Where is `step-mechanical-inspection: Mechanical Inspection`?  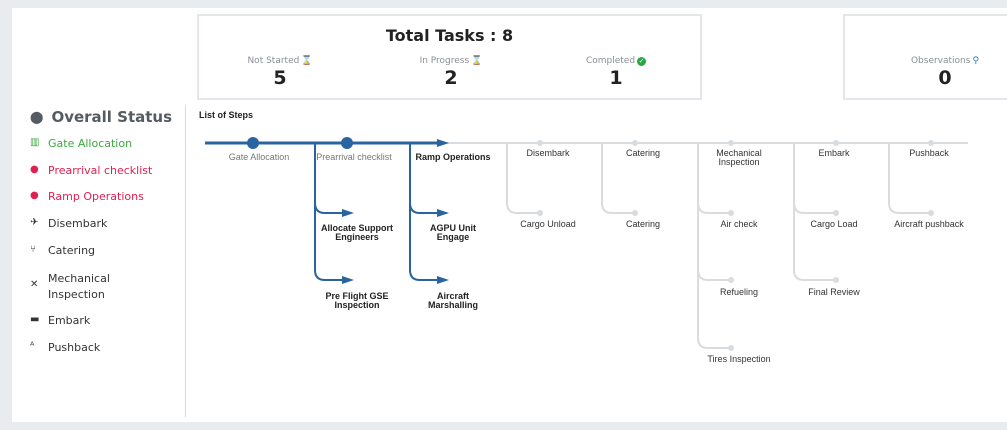
step-mechanical-inspection: Mechanical Inspection is located at coordinates (739, 158).